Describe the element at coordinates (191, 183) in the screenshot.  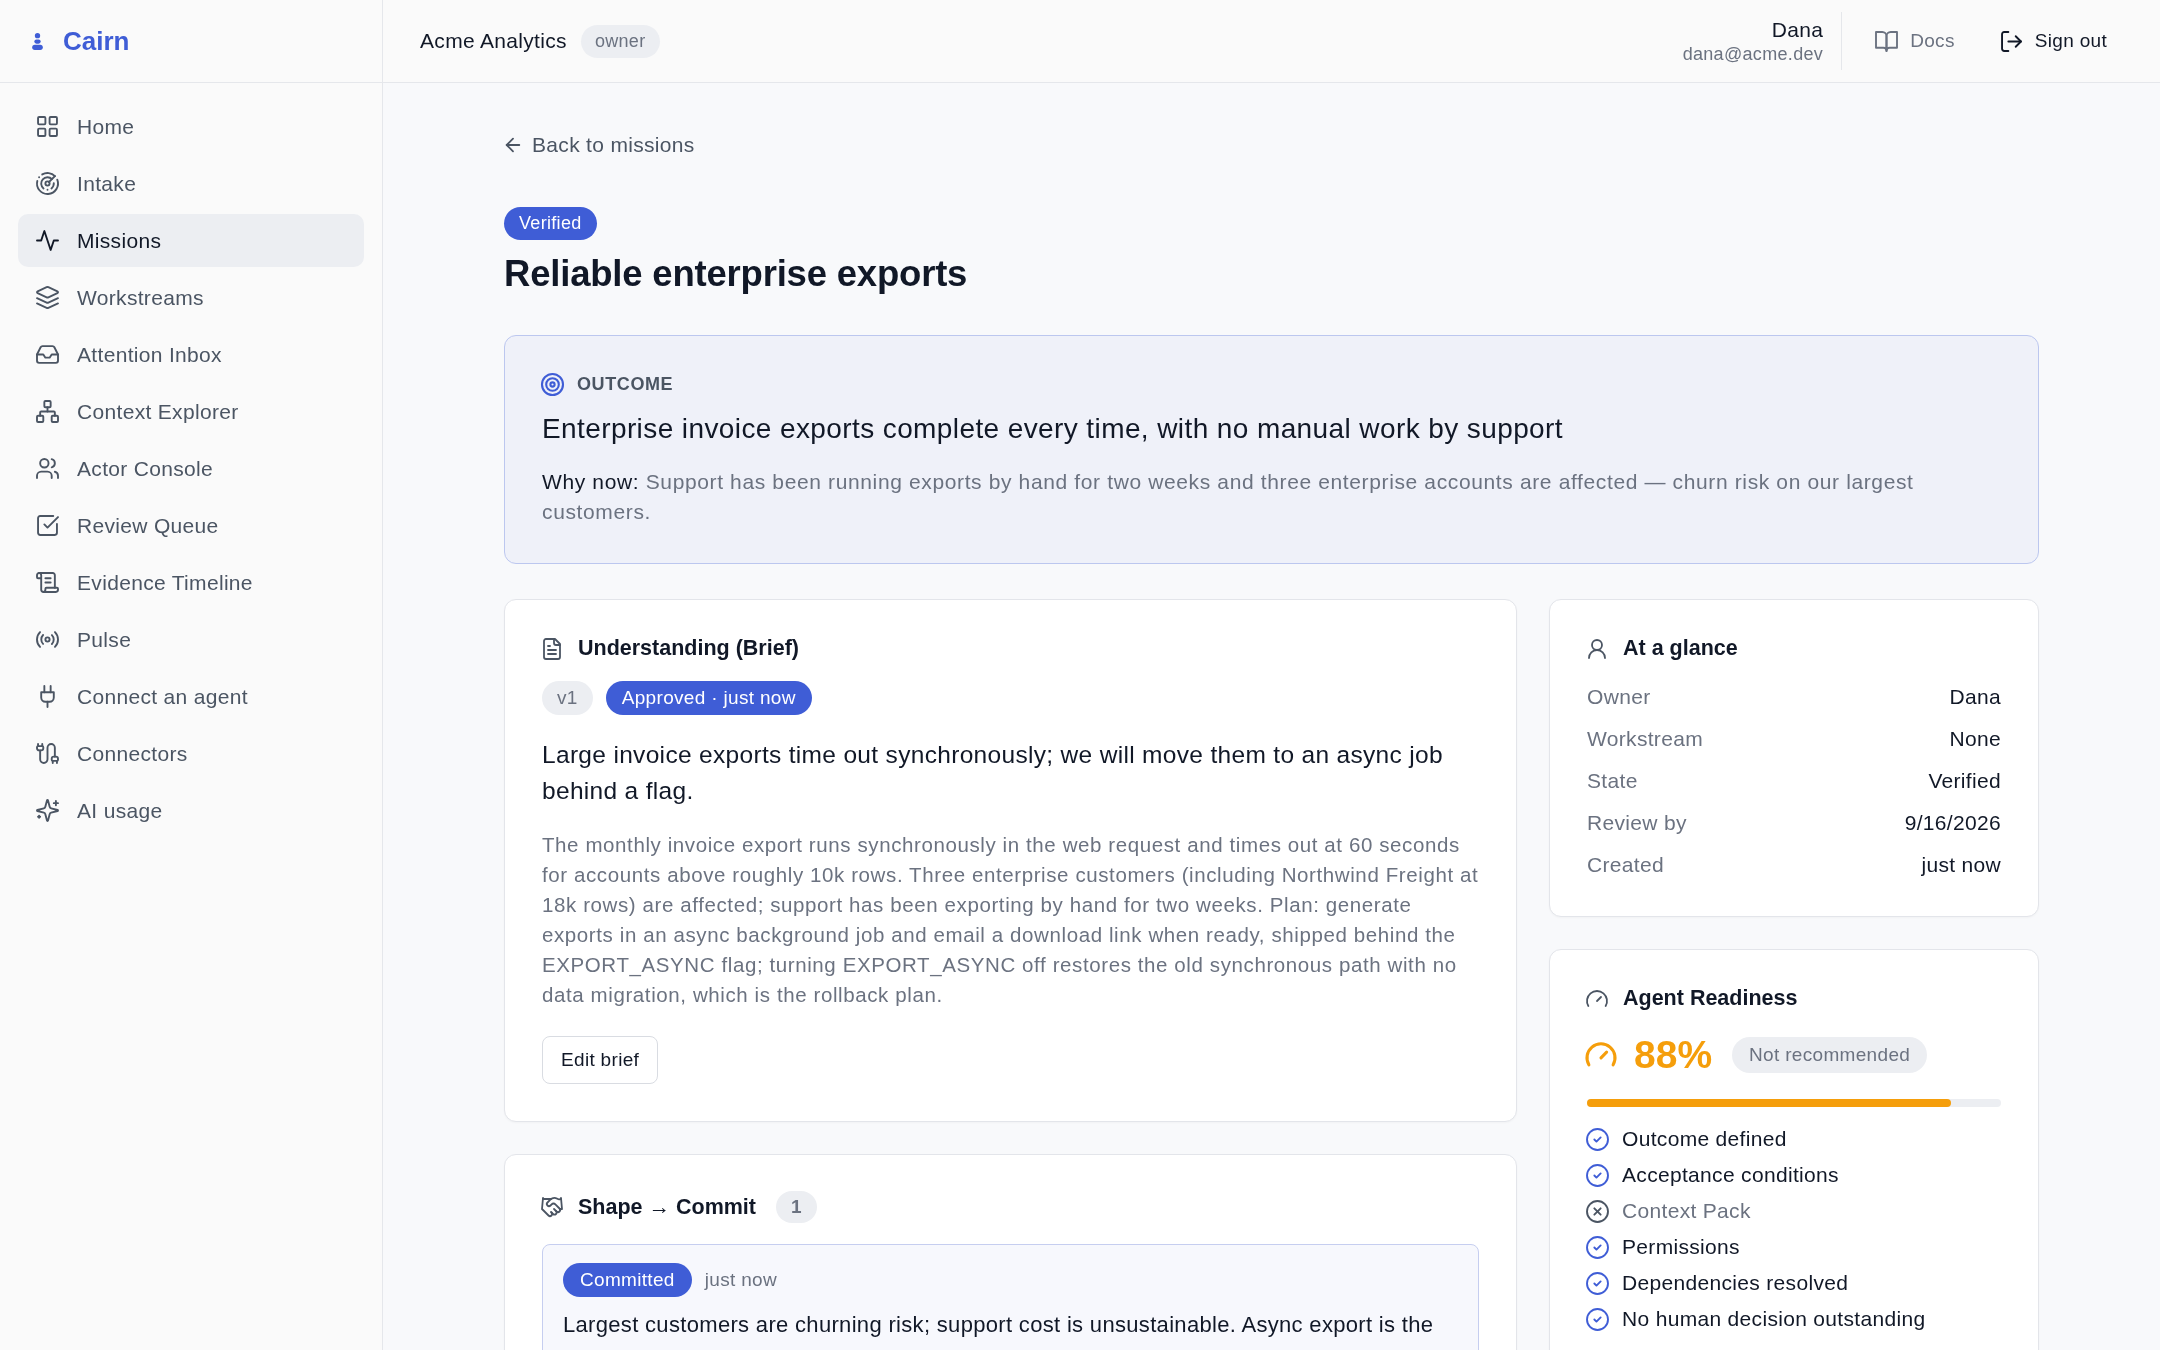
I see `nav-item: Intake` at that location.